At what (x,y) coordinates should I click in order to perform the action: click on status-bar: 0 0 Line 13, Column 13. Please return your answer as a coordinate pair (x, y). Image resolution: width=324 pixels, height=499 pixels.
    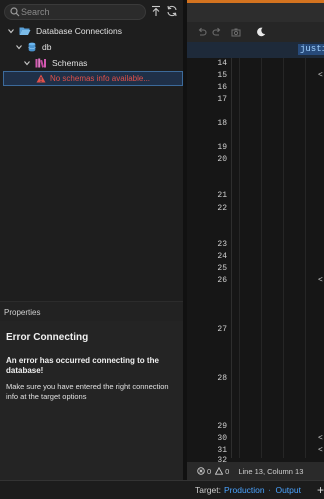
    Looking at the image, I should click on (255, 471).